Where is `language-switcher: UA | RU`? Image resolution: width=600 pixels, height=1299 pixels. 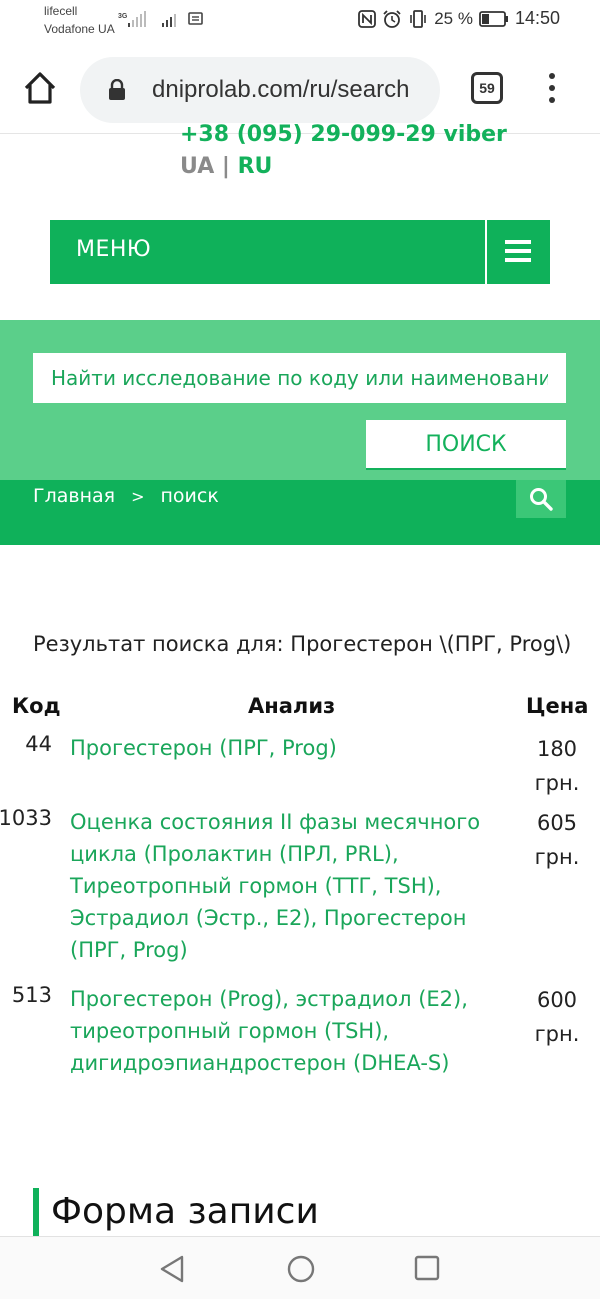
language-switcher: UA | RU is located at coordinates (226, 166).